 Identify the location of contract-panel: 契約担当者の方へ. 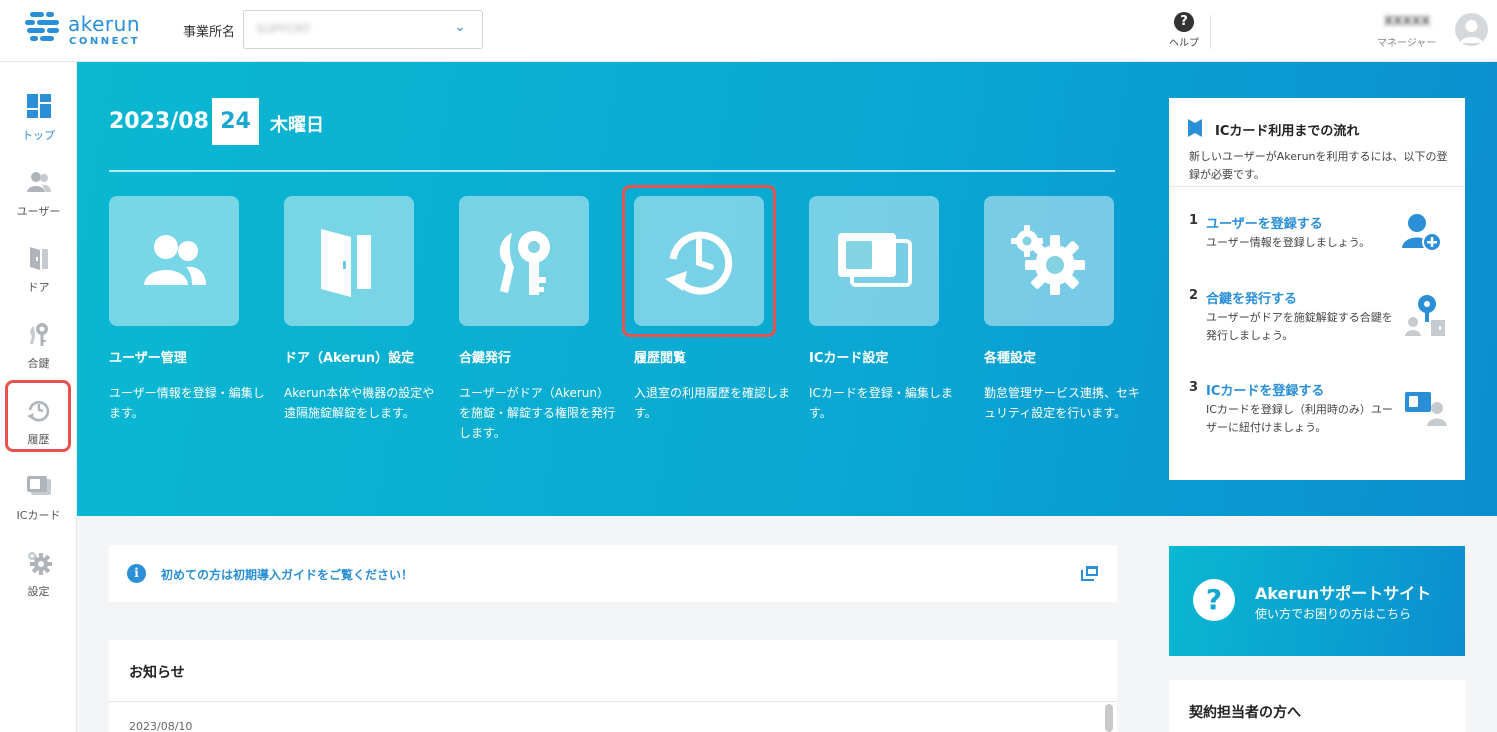
(1317, 706).